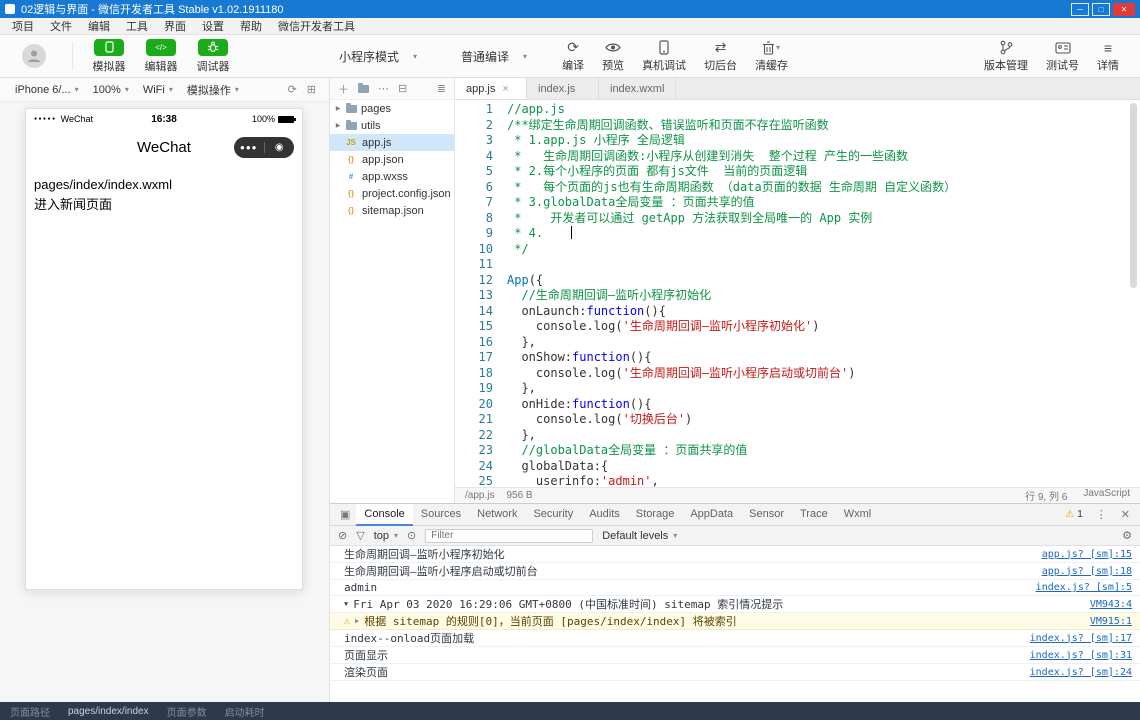  Describe the element at coordinates (311, 89) in the screenshot. I see `collapse-panel-icon: ⊞` at that location.